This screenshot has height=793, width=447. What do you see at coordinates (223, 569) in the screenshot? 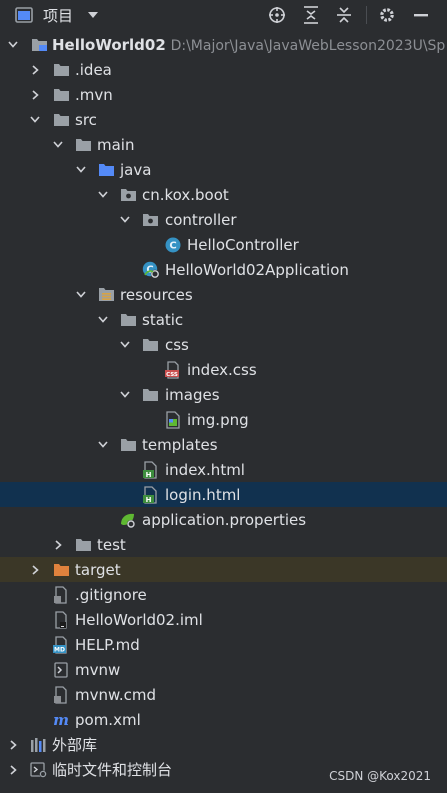
I see `tree-item-target: target` at bounding box center [223, 569].